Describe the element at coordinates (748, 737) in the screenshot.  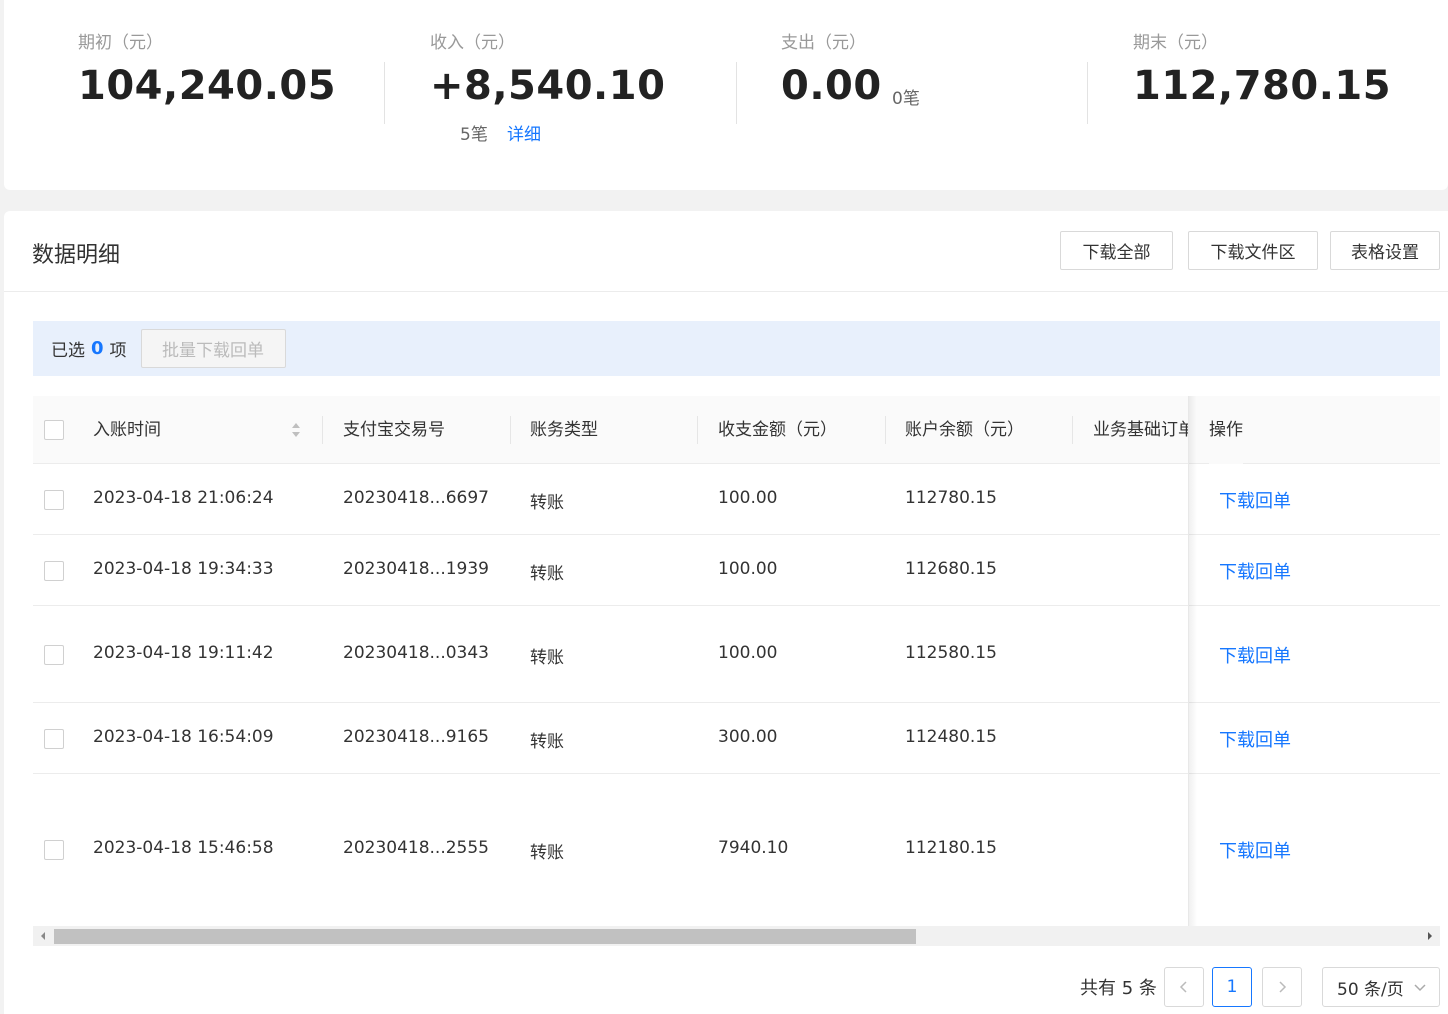
I see `cell-amount: 300.00` at that location.